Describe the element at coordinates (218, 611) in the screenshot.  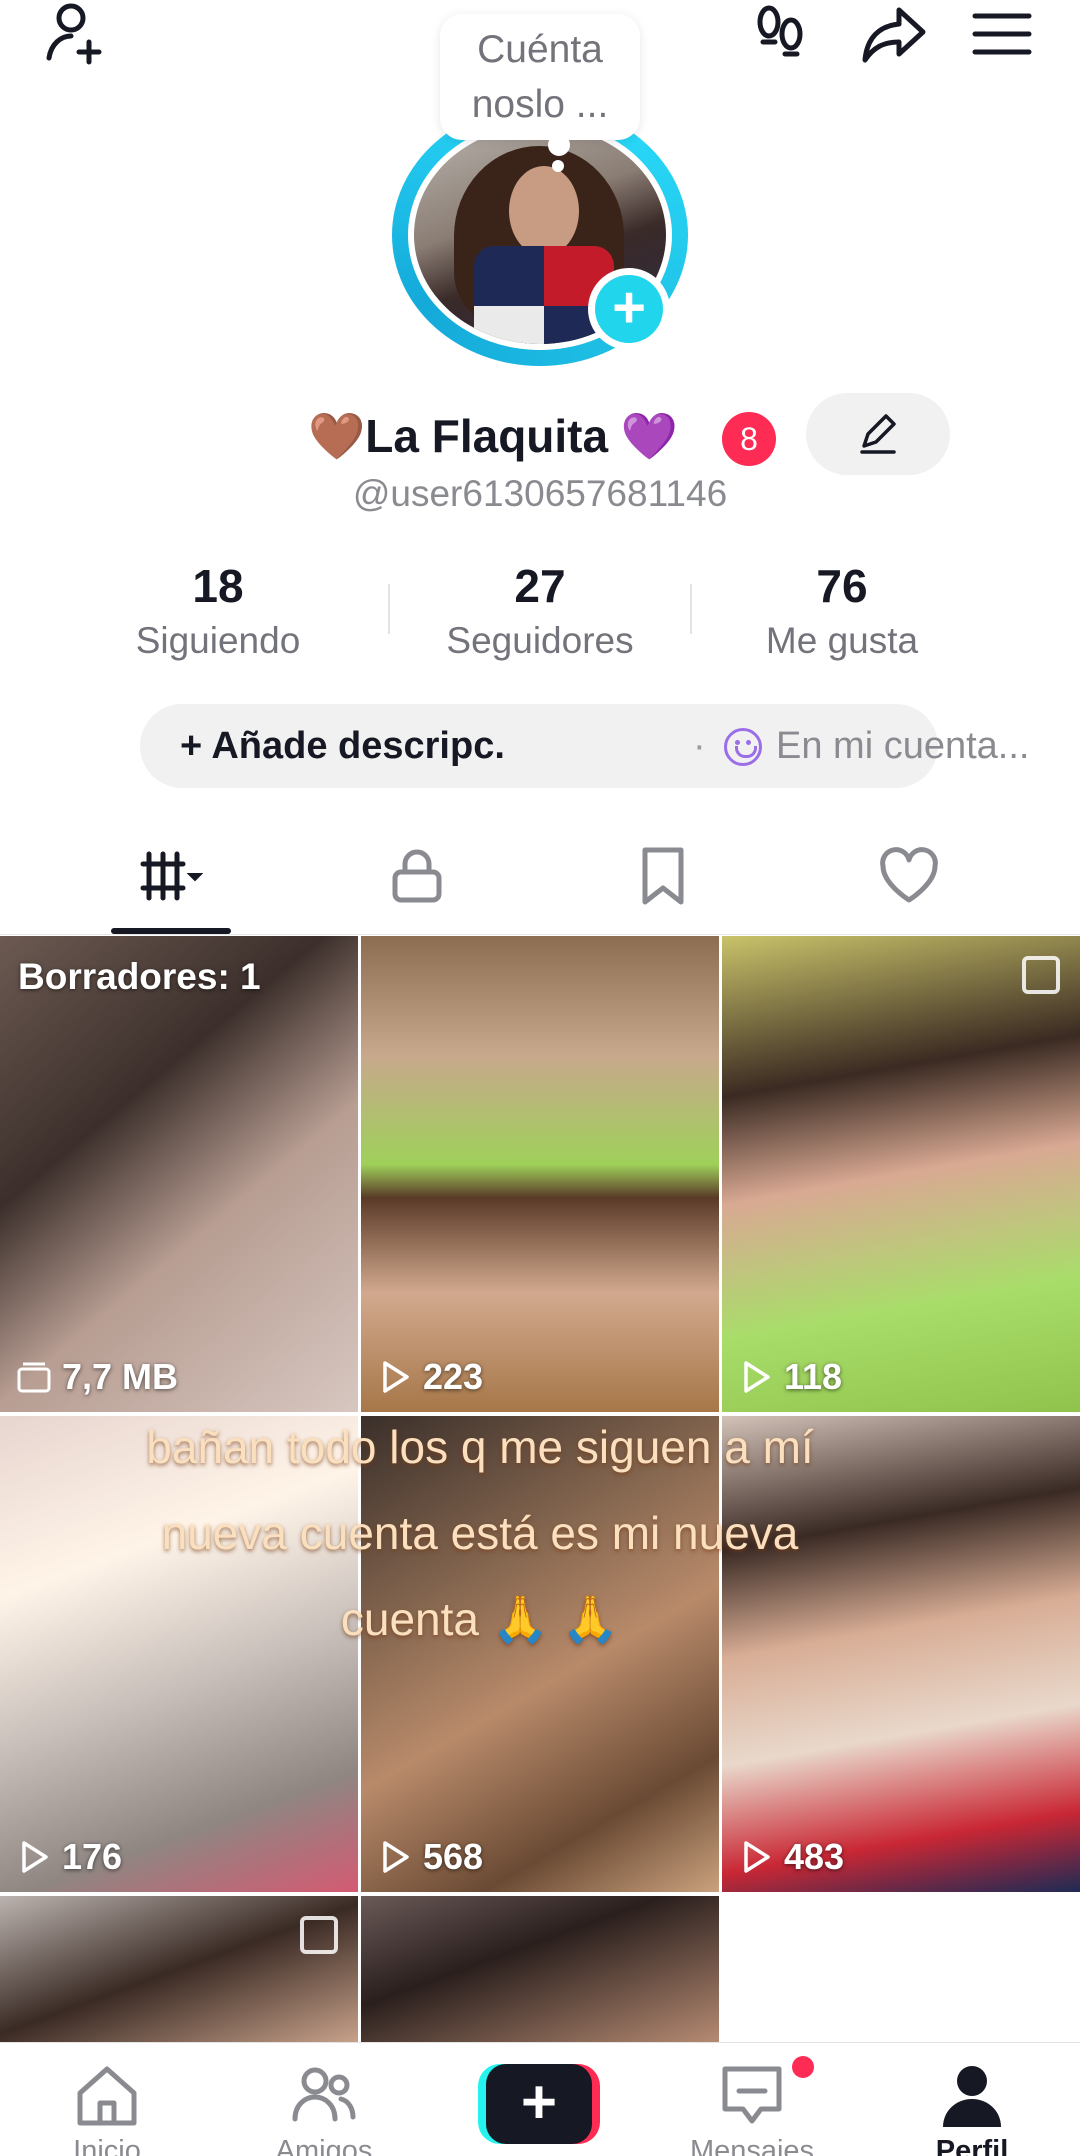
I see `stat-following: 18 Siguiendo` at that location.